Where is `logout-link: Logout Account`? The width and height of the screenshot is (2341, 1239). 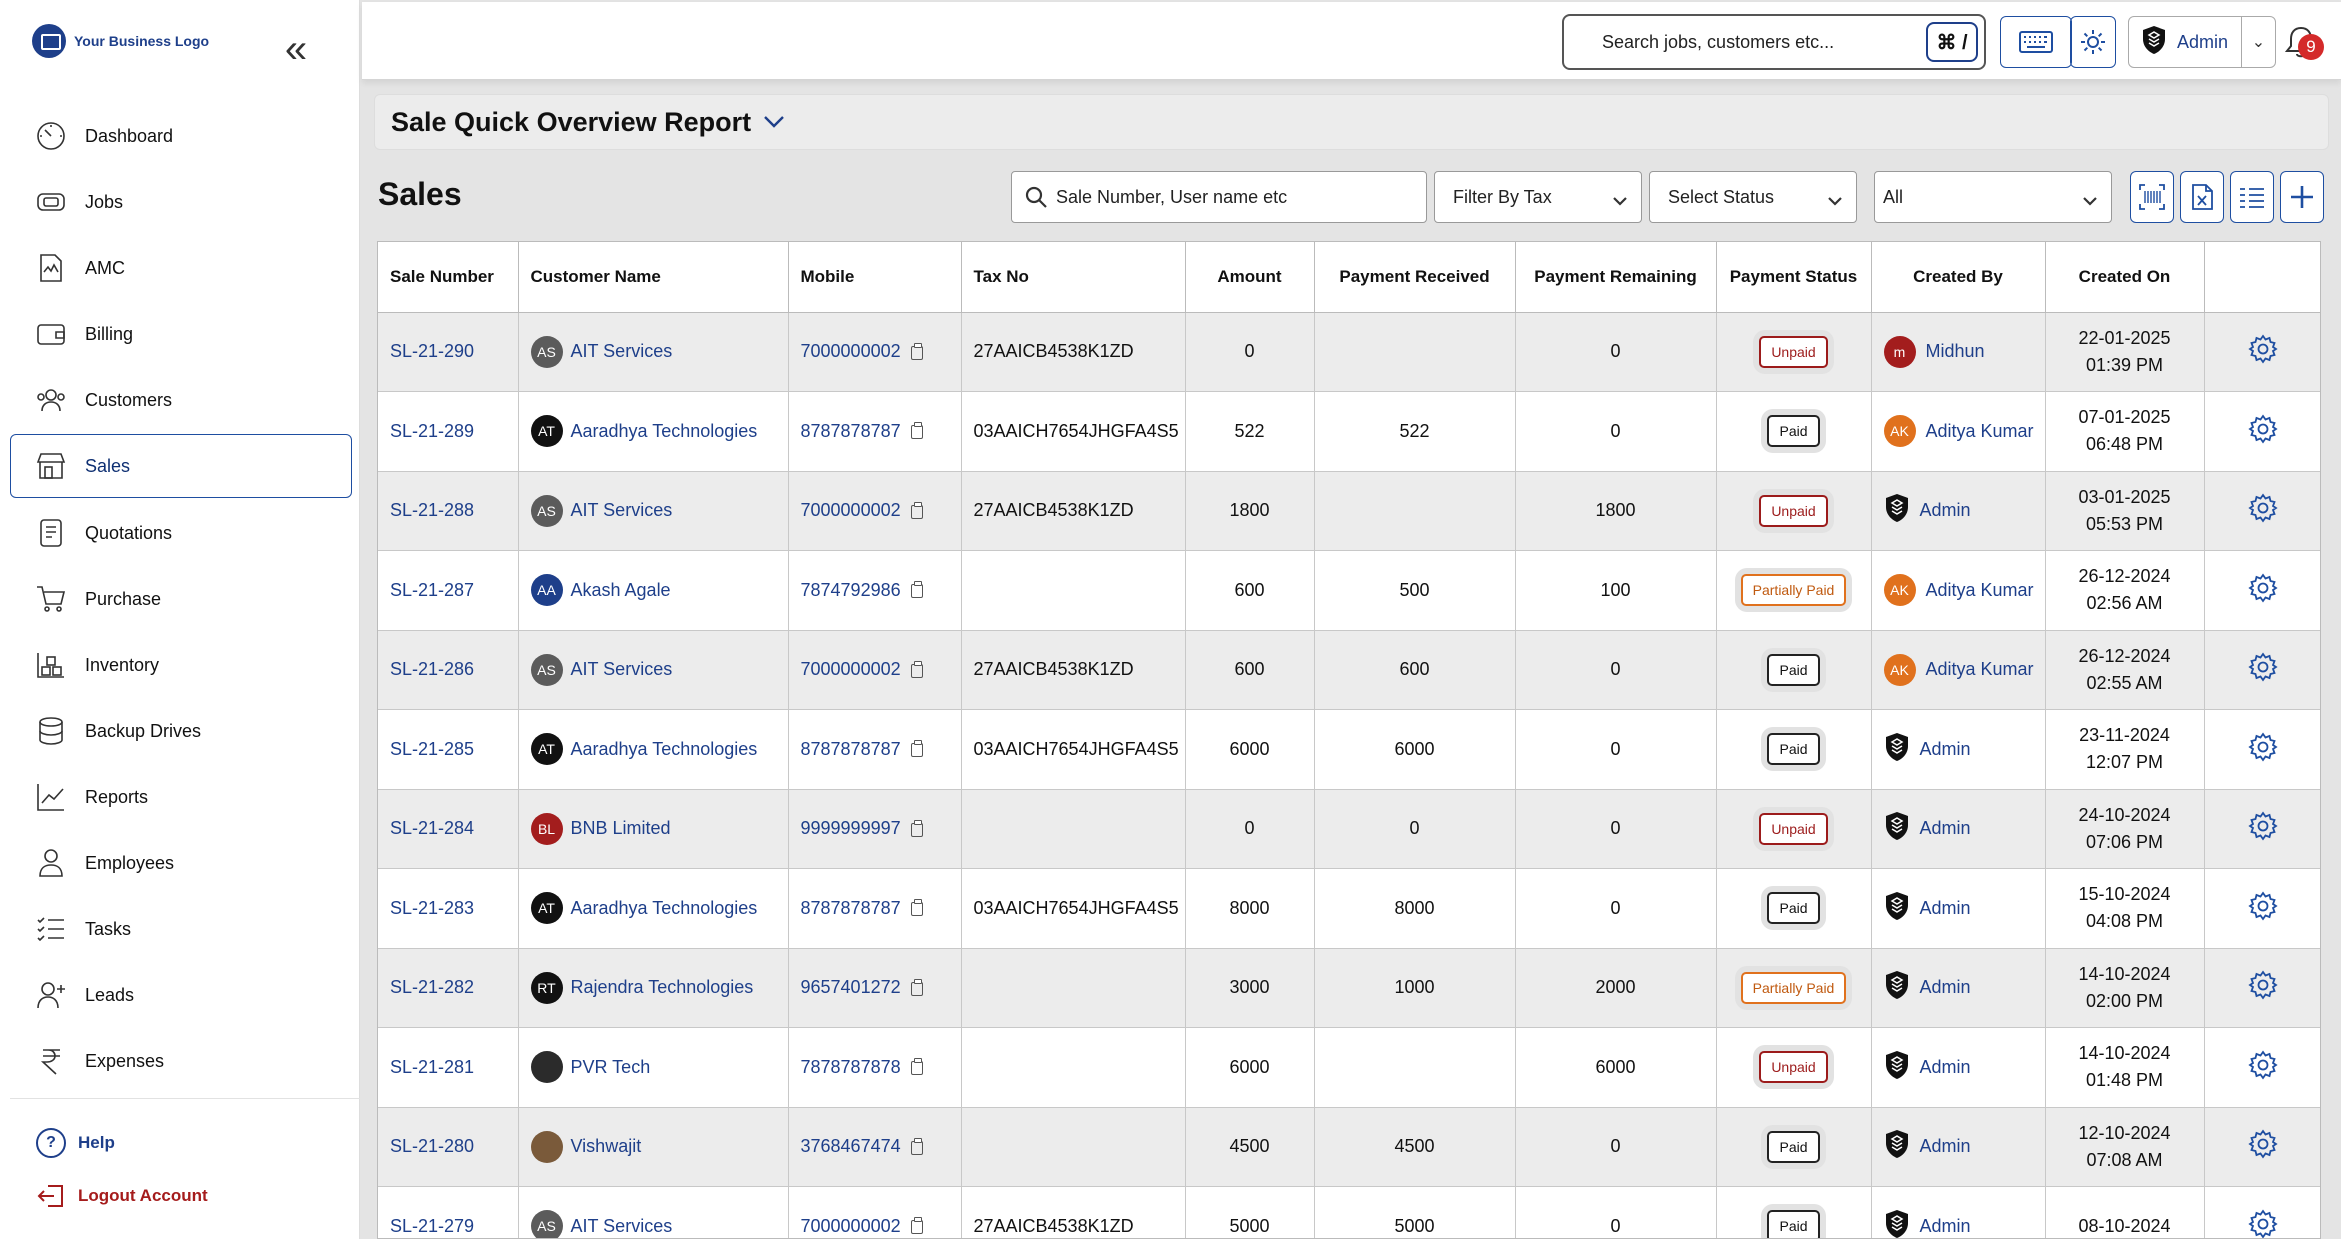
logout-link: Logout Account is located at coordinates (122, 1196).